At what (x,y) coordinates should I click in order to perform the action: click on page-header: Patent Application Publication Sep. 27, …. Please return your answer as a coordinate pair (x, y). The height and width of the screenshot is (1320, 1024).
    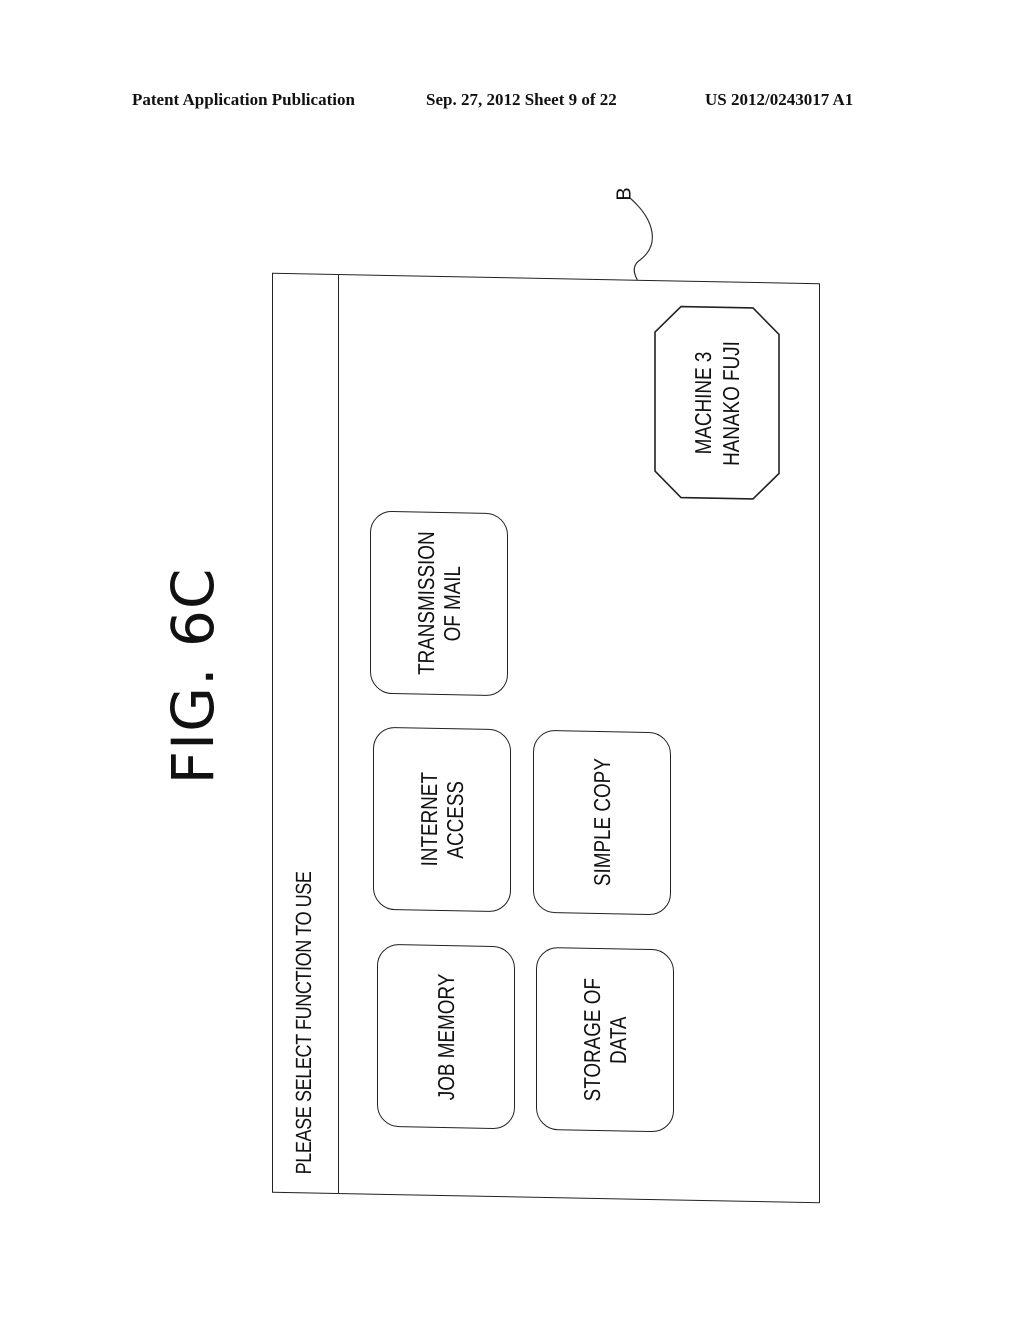
    Looking at the image, I should click on (512, 102).